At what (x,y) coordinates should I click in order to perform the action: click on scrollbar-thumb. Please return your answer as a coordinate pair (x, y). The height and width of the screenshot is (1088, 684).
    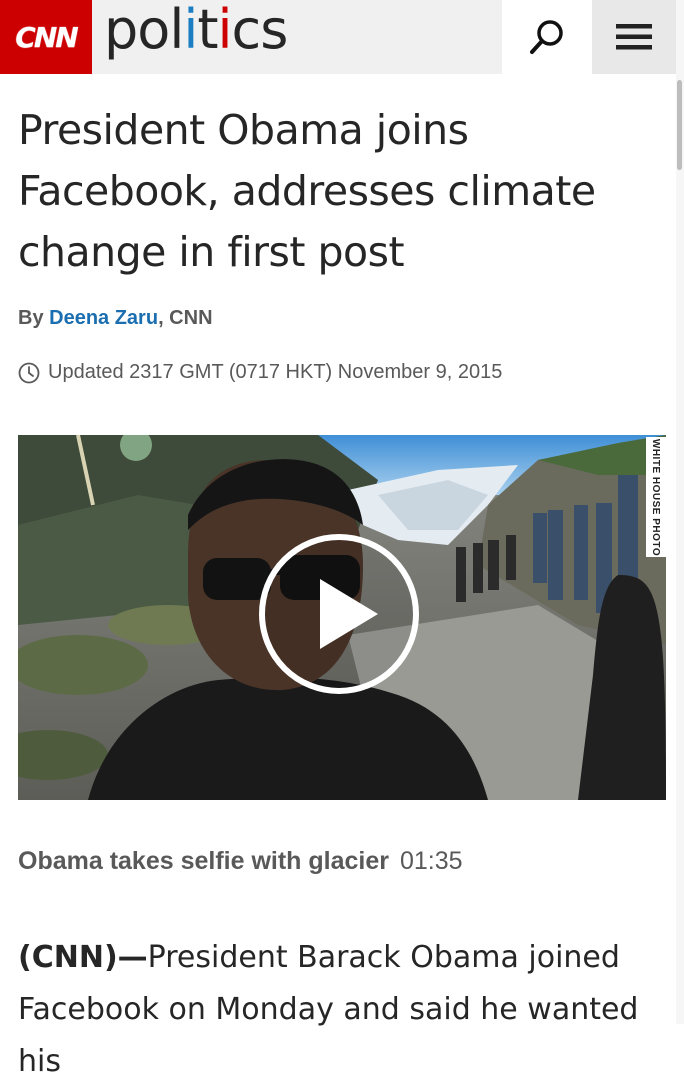
    Looking at the image, I should click on (679, 125).